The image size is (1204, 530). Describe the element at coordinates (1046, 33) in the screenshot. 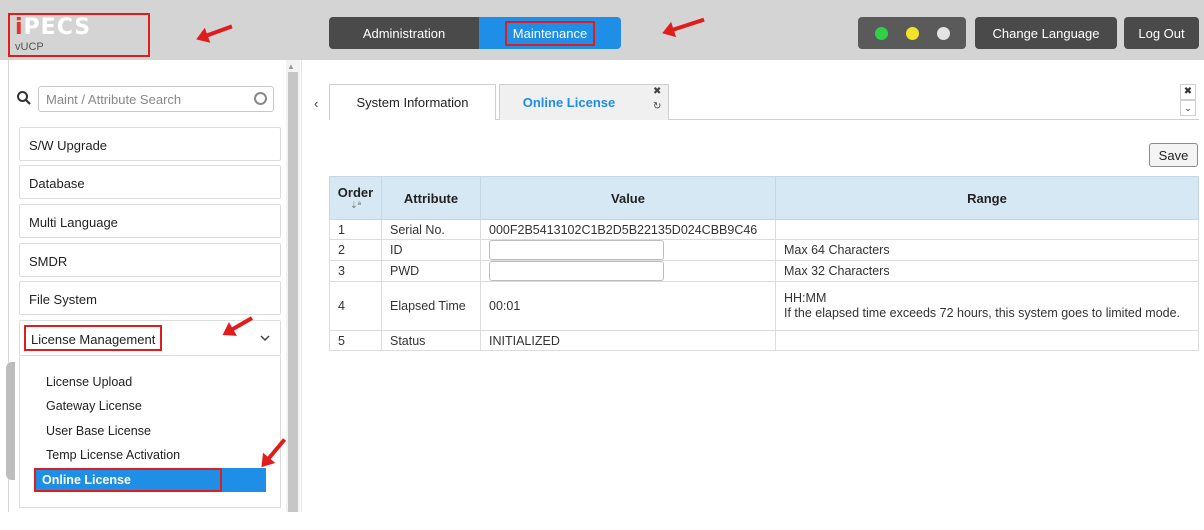

I see `change-language-button: Change Language` at that location.